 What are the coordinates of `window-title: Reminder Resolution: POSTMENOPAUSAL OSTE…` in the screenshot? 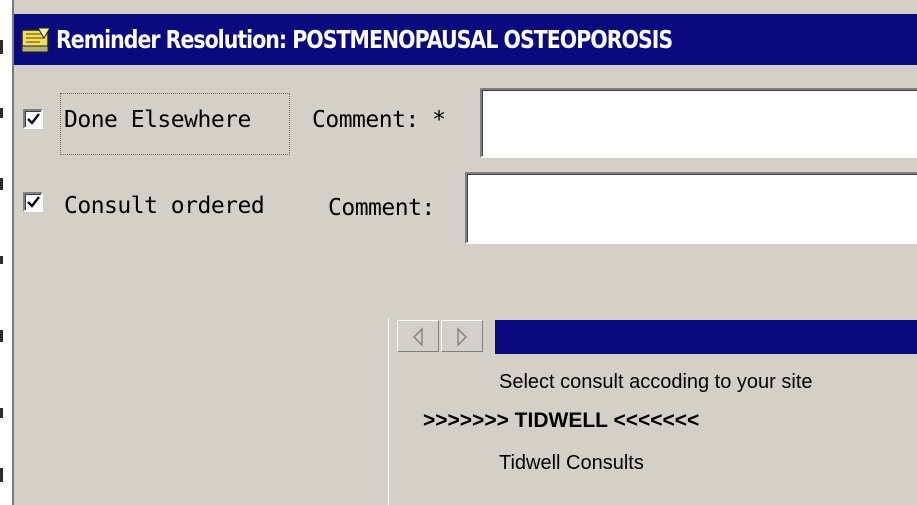 It's located at (364, 39).